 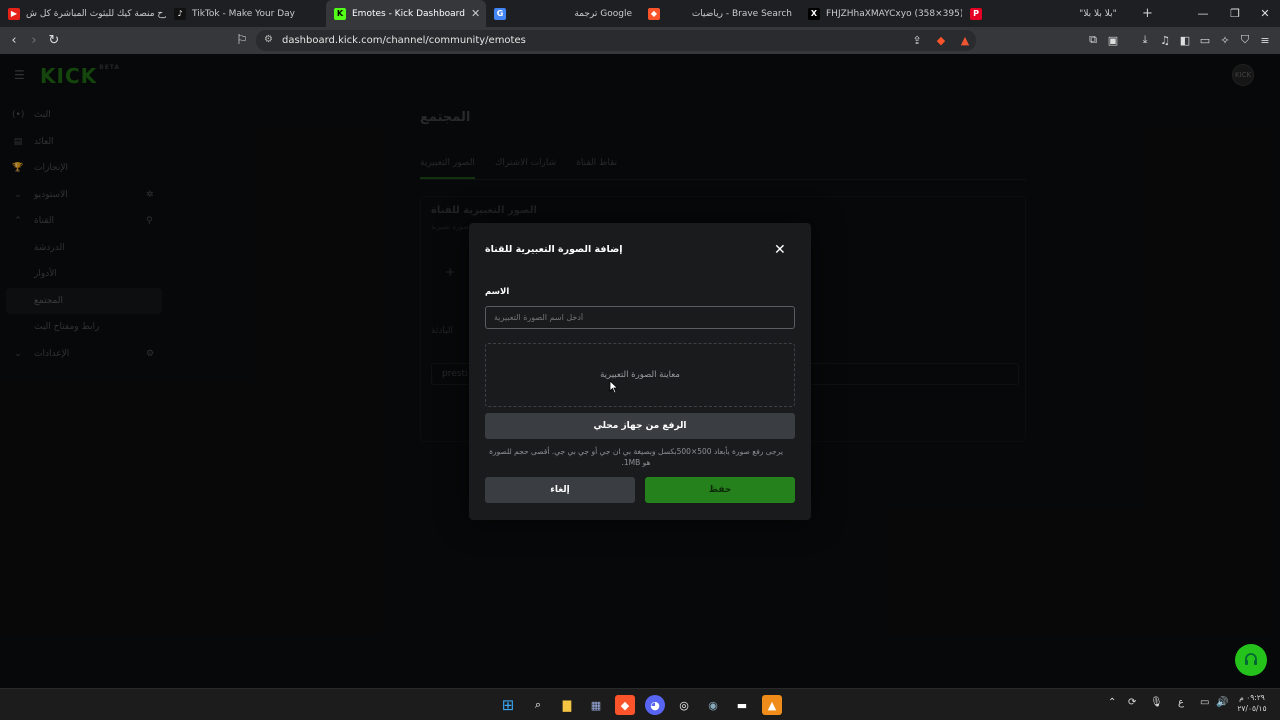 I want to click on tab-title: ترجمة Google, so click(x=603, y=13).